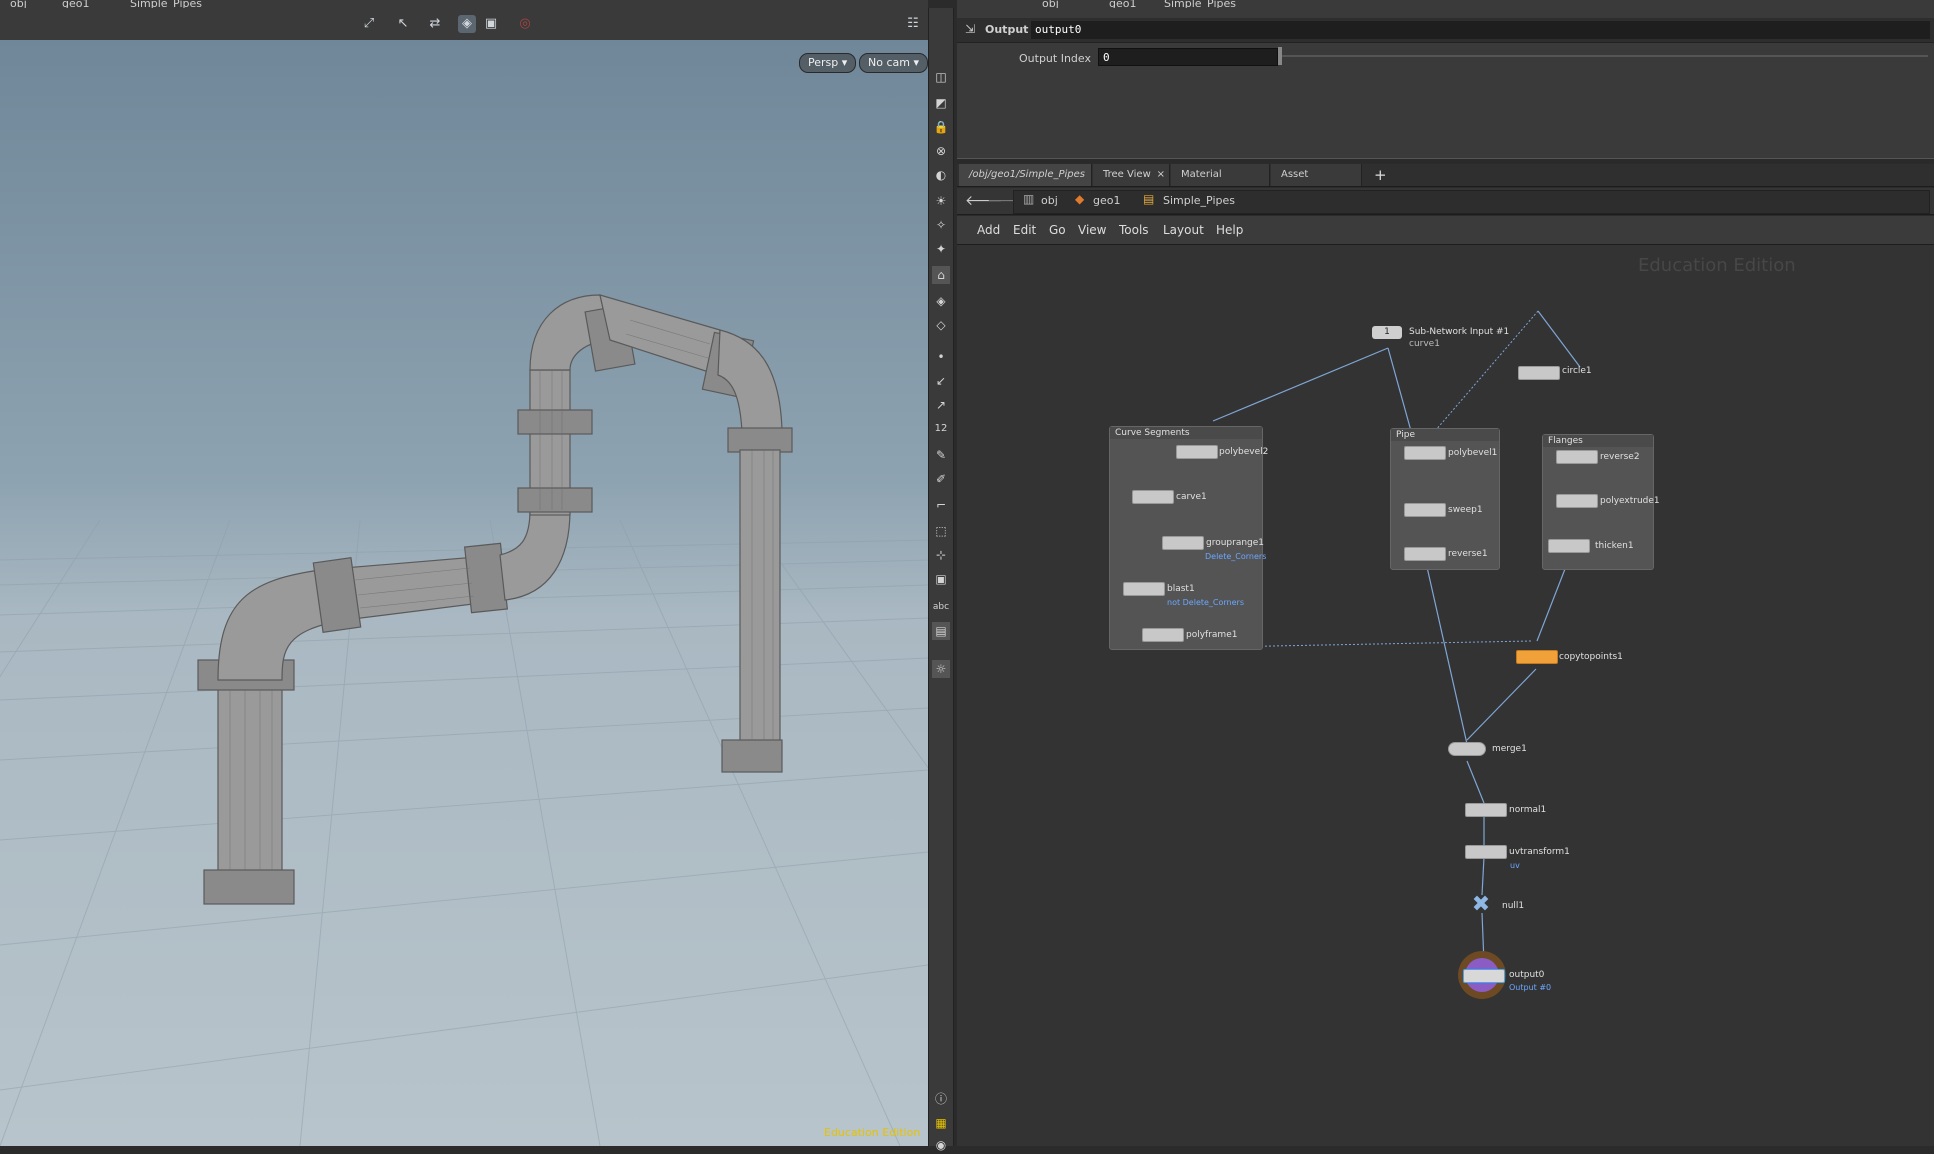  Describe the element at coordinates (1480, 30) in the screenshot. I see `node-name-field: output0` at that location.